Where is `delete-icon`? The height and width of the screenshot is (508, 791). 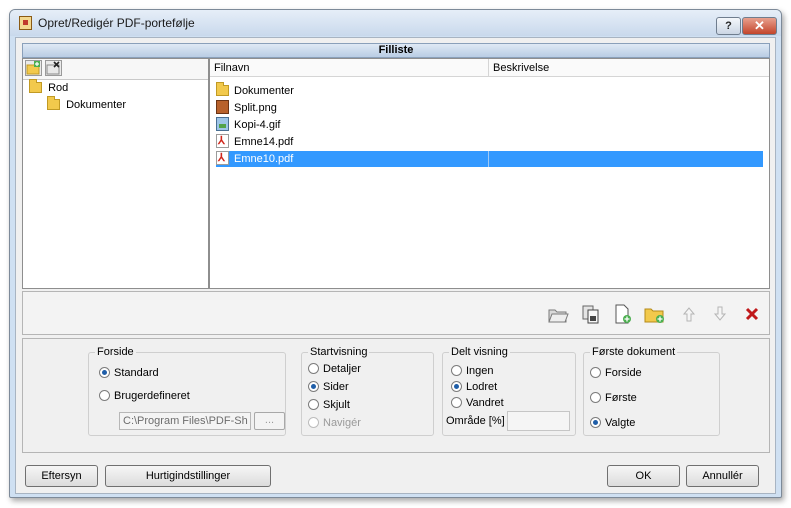 delete-icon is located at coordinates (752, 314).